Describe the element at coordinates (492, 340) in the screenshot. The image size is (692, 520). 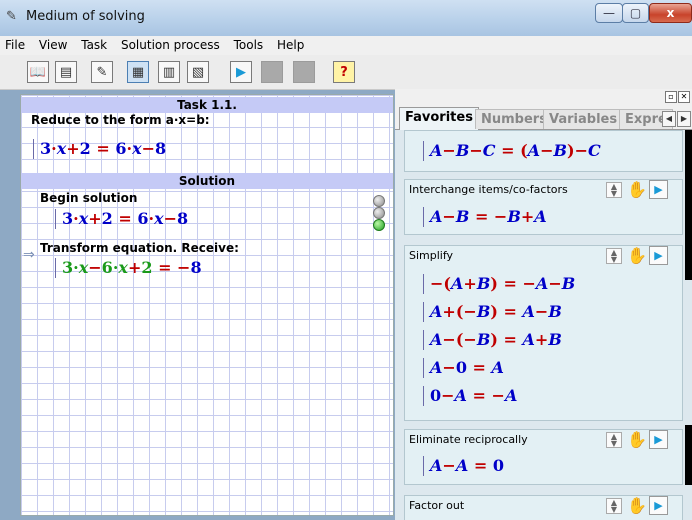
I see `rule-subtract-negative: A−(−B) = A+B` at that location.